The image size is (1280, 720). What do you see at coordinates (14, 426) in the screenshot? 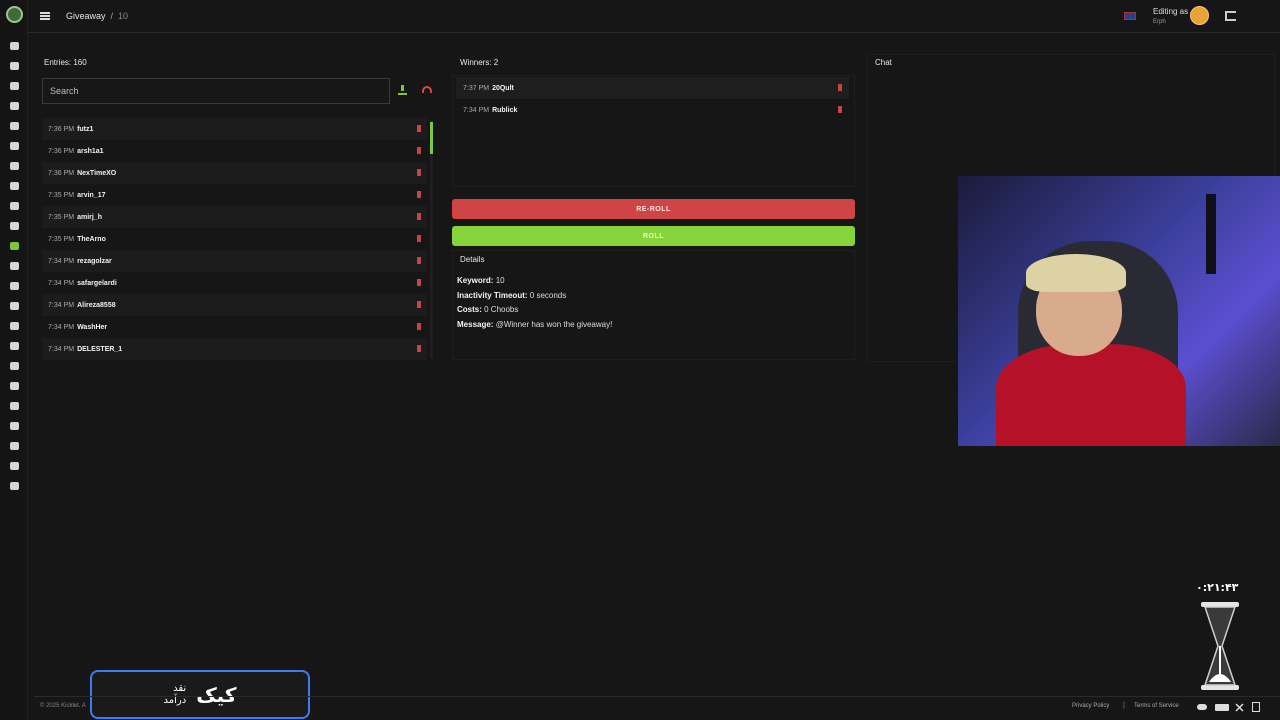
I see `monitor-icon` at bounding box center [14, 426].